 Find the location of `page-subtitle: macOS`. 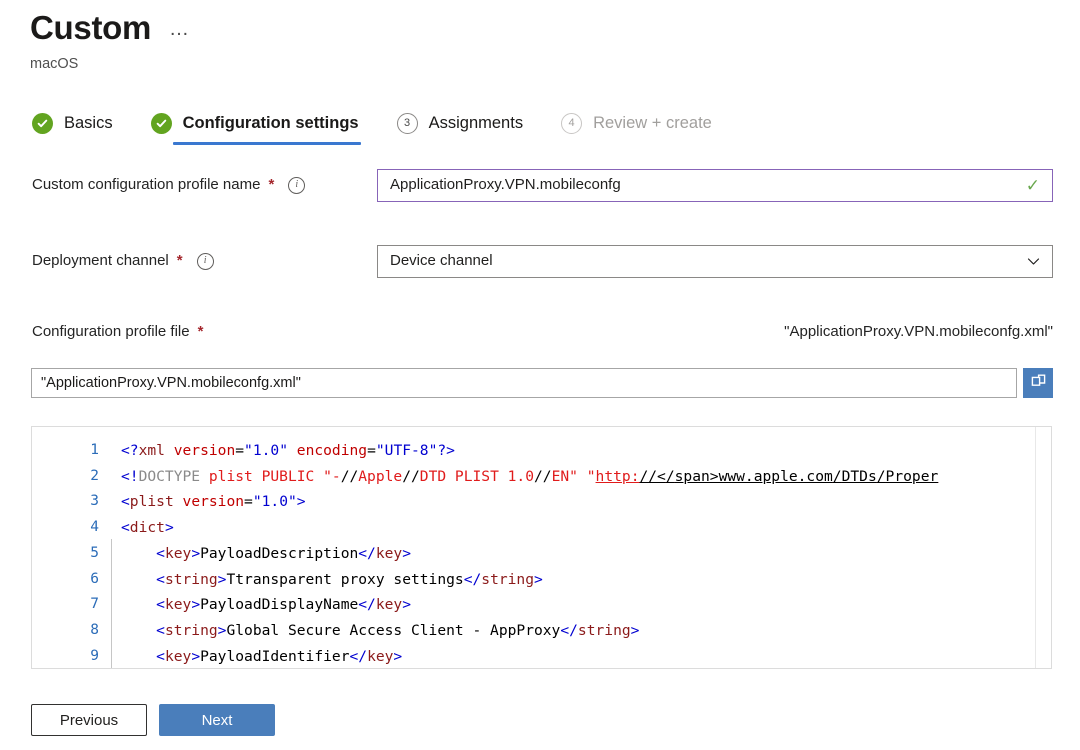

page-subtitle: macOS is located at coordinates (54, 64).